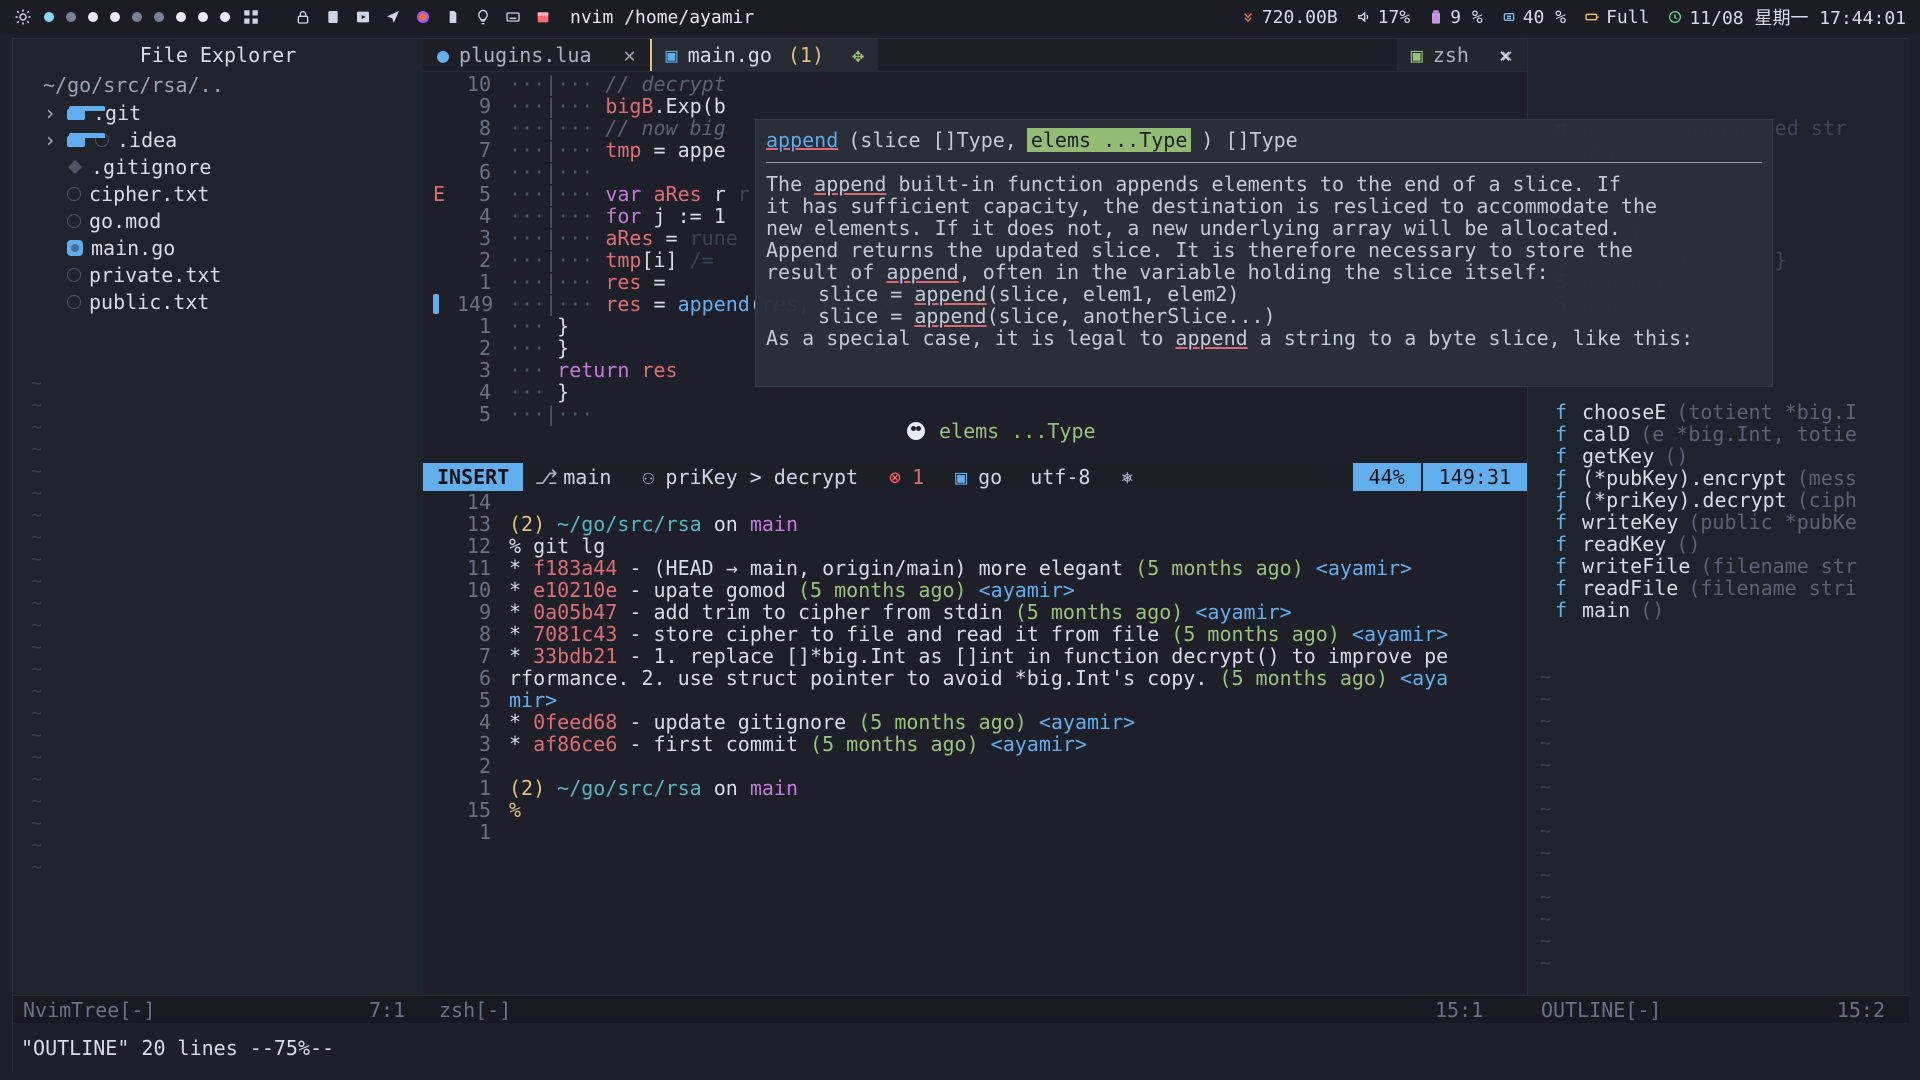  What do you see at coordinates (707, 238) in the screenshot?
I see `ghost-text: rune` at bounding box center [707, 238].